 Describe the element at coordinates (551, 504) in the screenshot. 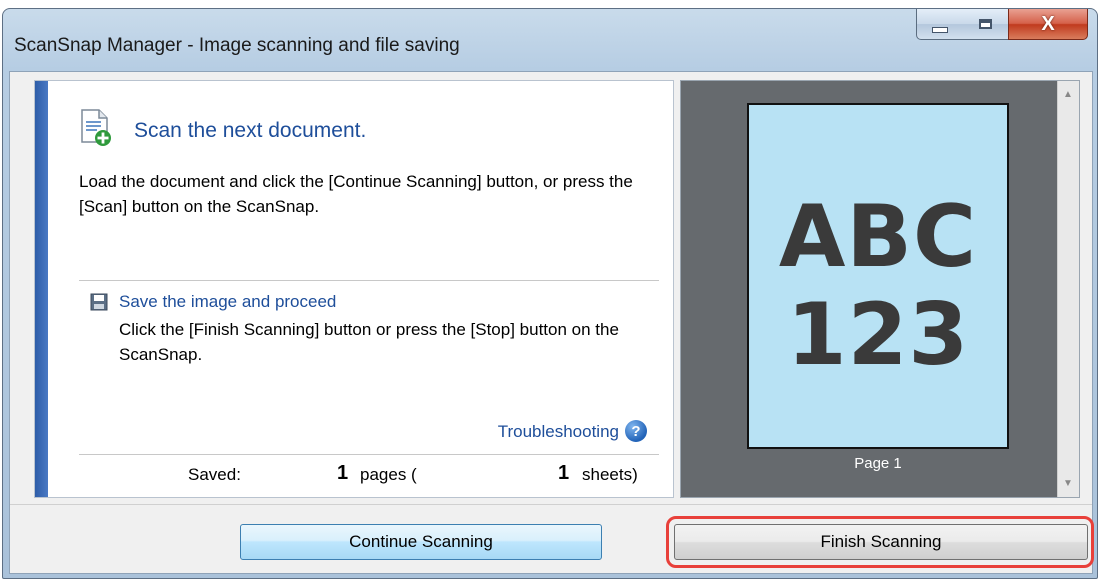

I see `button-area-divider` at that location.